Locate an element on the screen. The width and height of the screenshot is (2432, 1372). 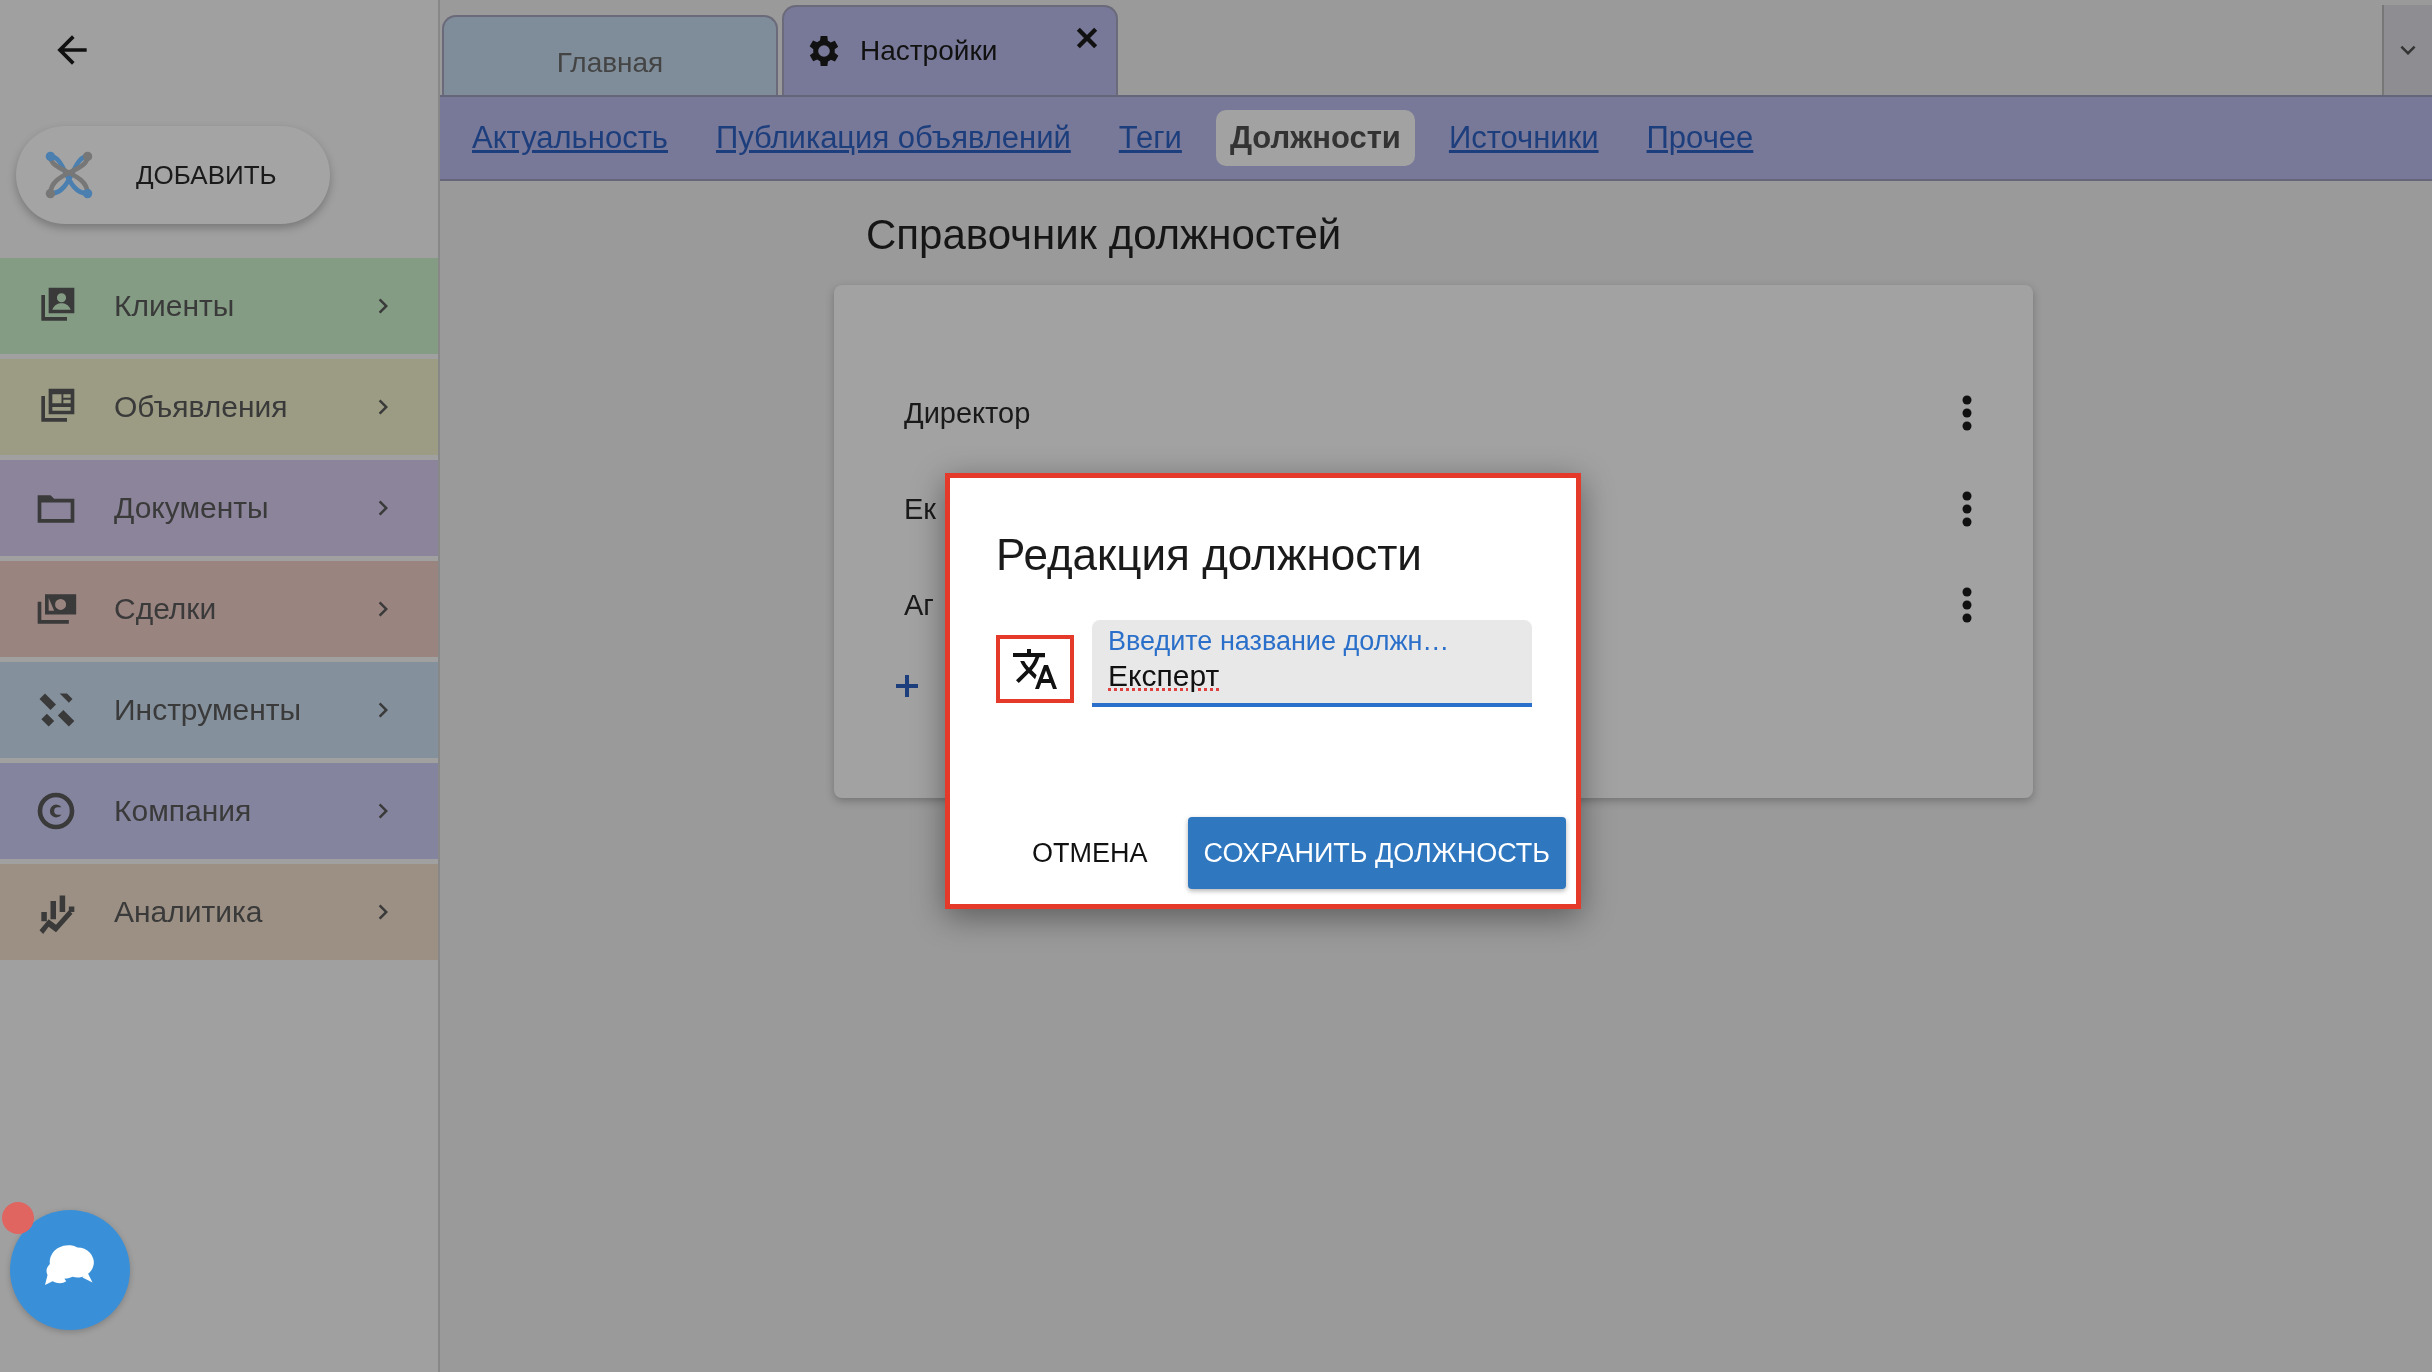
settings-tab: Прочее is located at coordinates (1700, 138).